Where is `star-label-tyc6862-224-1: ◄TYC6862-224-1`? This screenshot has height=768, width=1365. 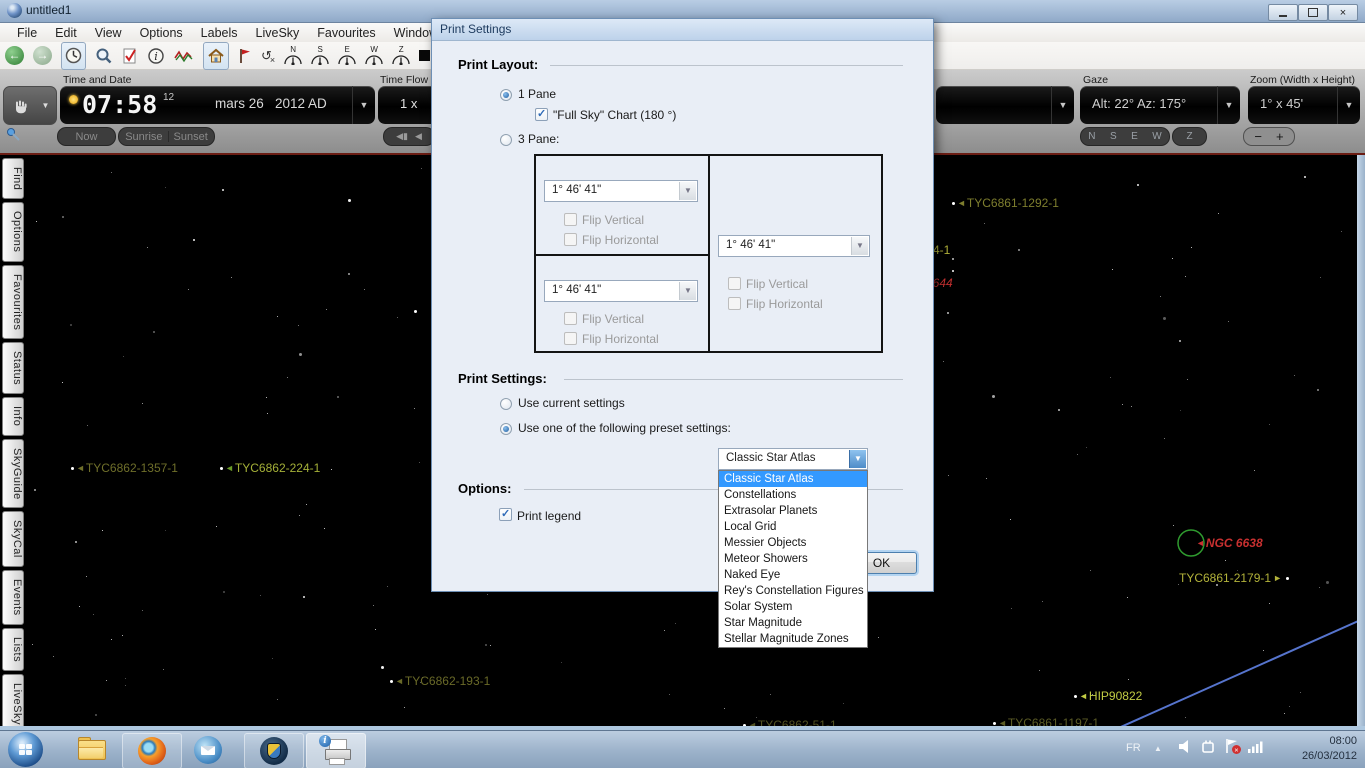 star-label-tyc6862-224-1: ◄TYC6862-224-1 is located at coordinates (270, 468).